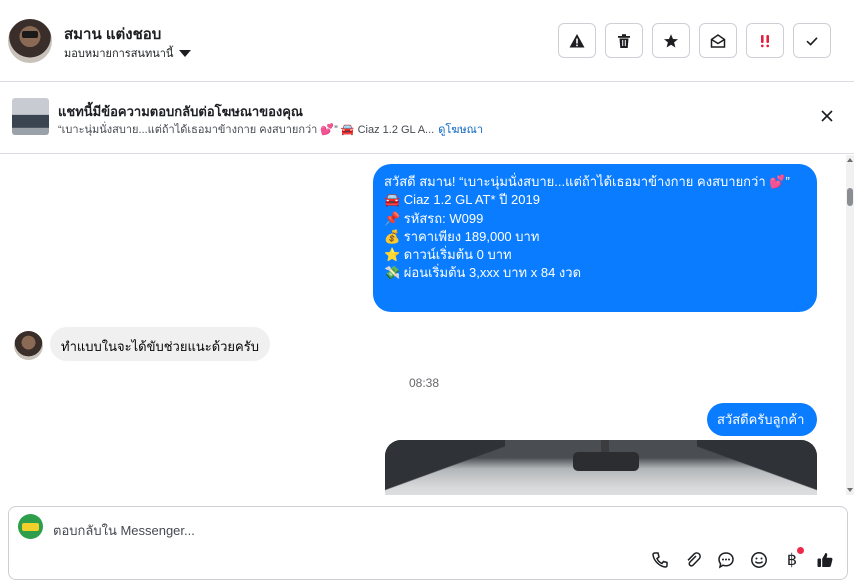  Describe the element at coordinates (424, 383) in the screenshot. I see `message-timestamp: 08:38` at that location.